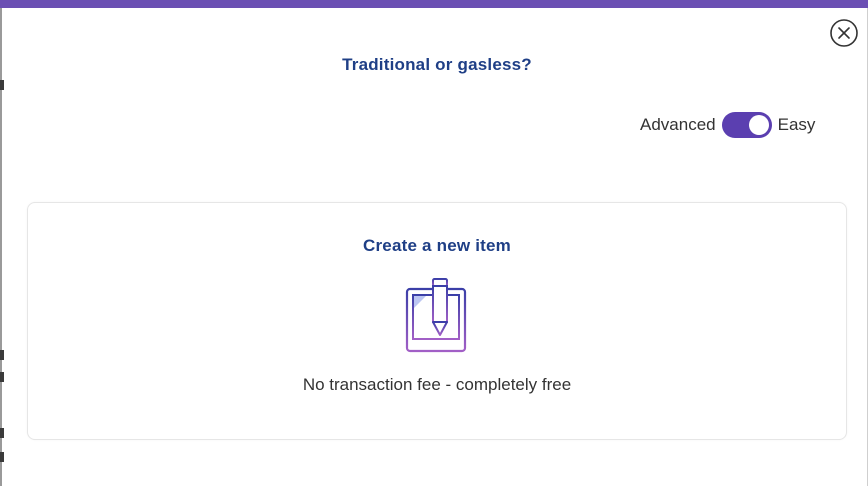  Describe the element at coordinates (437, 64) in the screenshot. I see `dialog-title: Traditional or gasless?` at that location.